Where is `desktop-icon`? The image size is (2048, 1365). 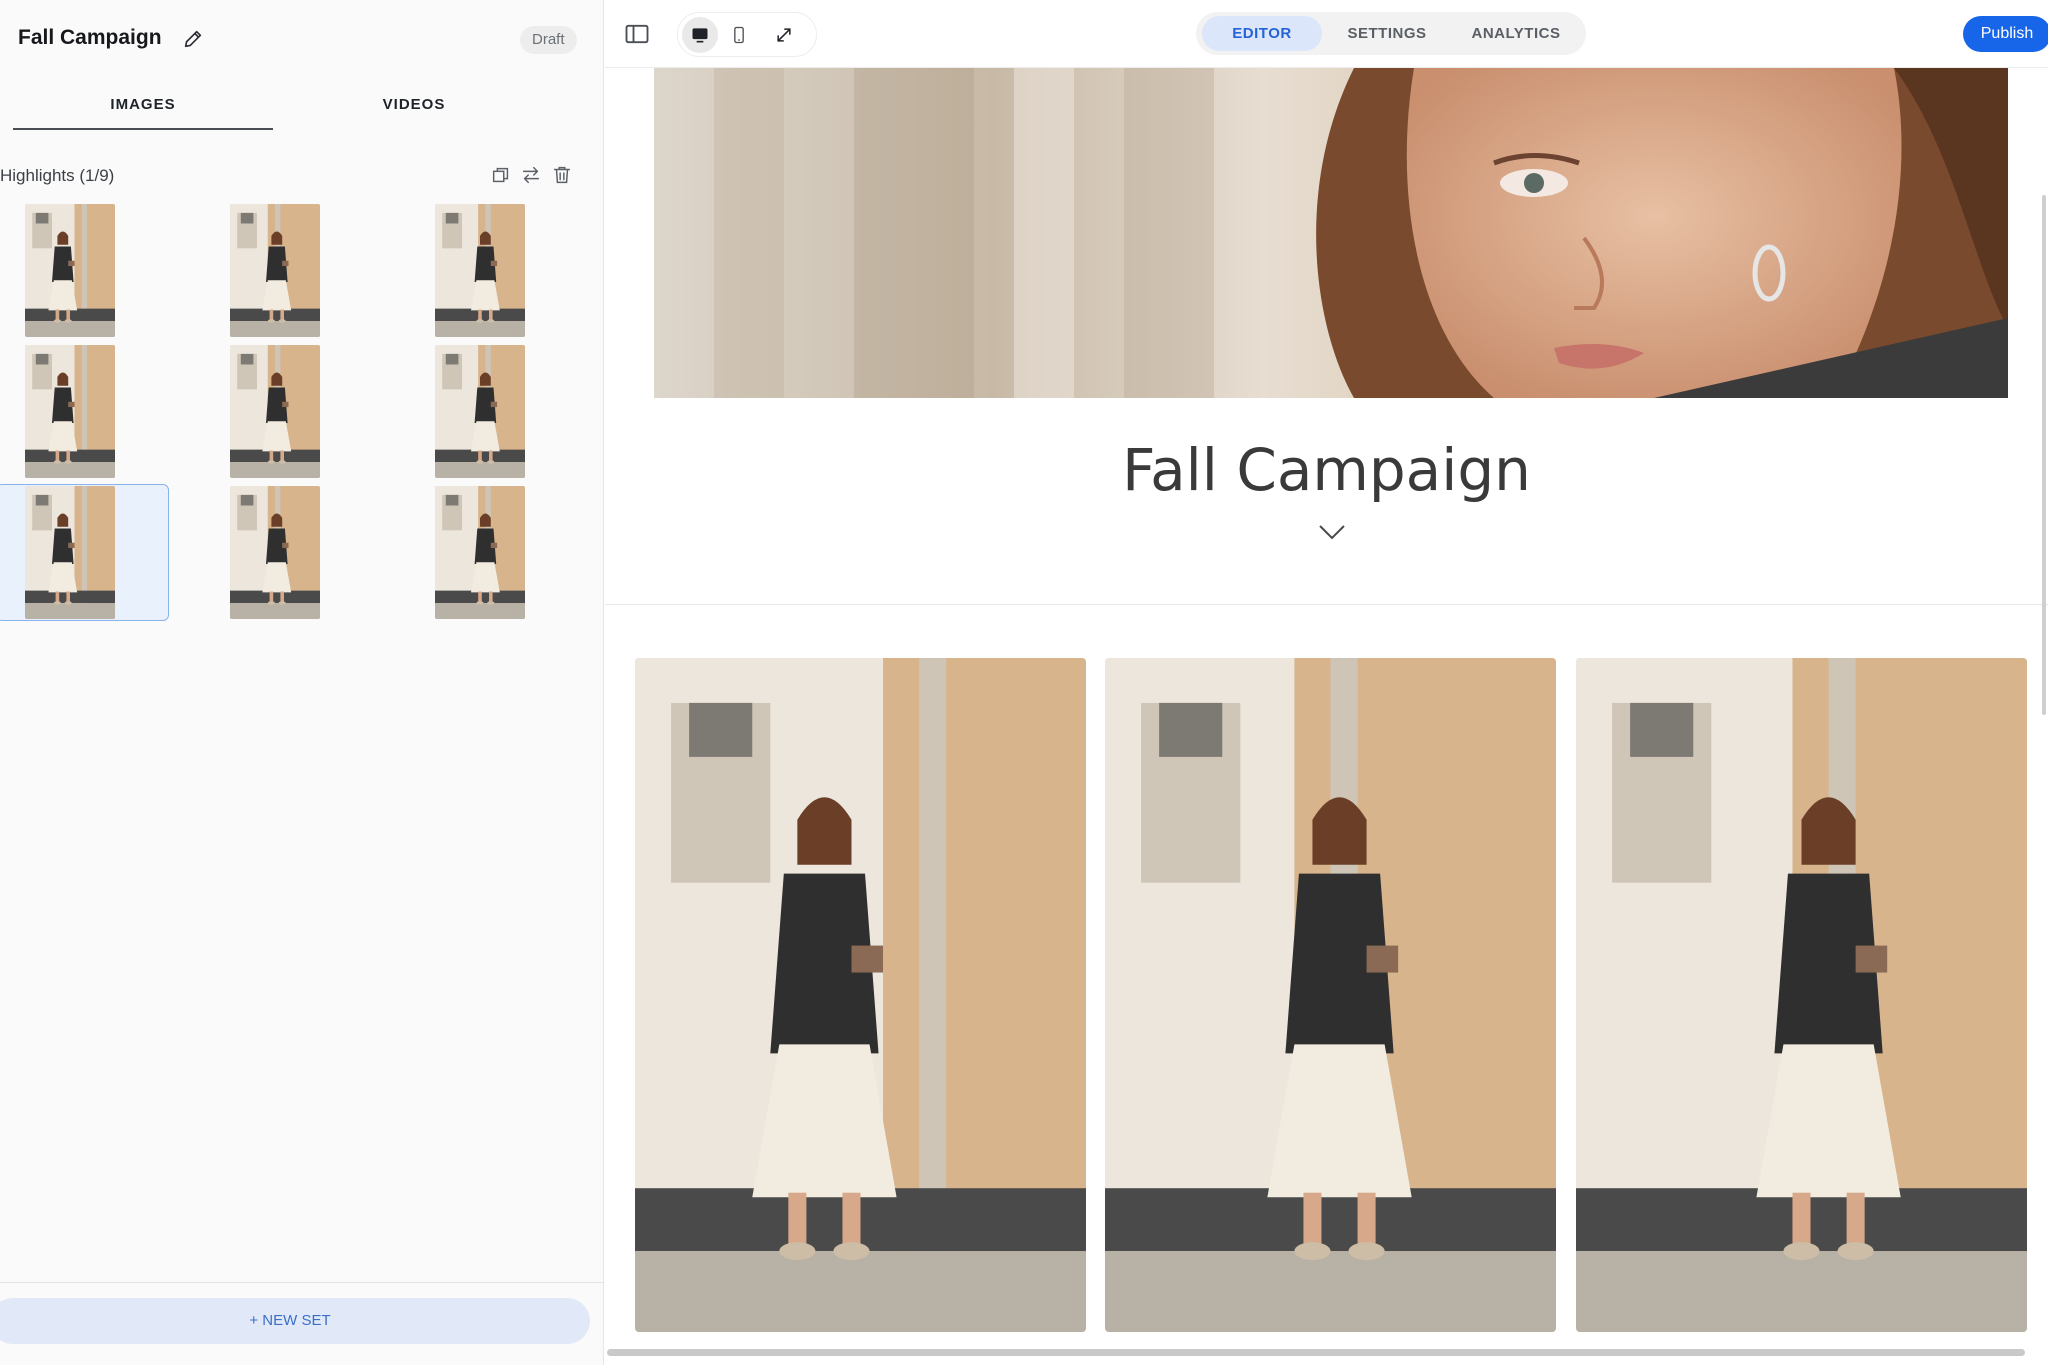 desktop-icon is located at coordinates (700, 35).